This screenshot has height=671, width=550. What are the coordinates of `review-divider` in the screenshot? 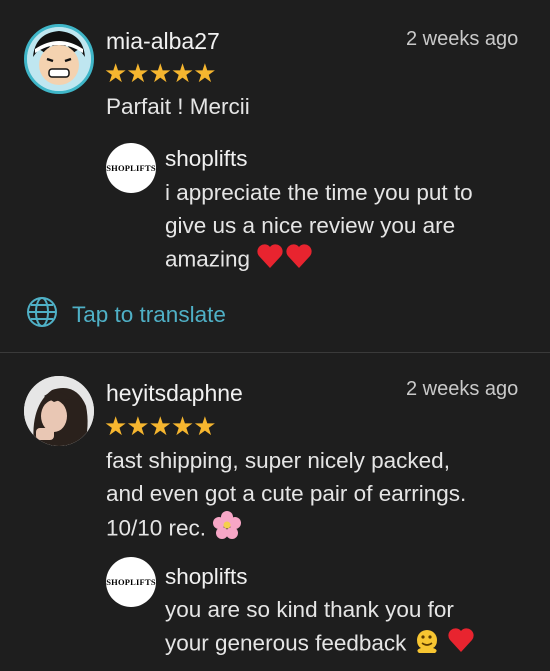 It's located at (275, 352).